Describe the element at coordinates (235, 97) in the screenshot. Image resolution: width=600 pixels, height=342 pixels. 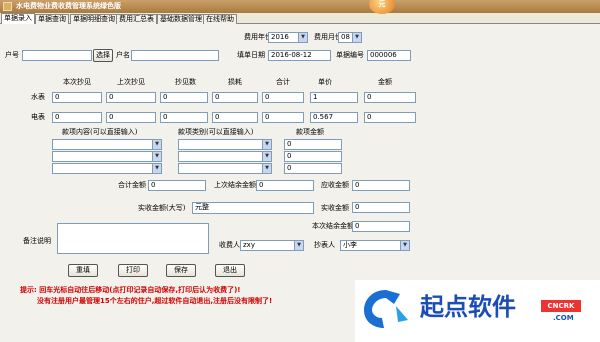
I see `water-loss-input: 0` at that location.